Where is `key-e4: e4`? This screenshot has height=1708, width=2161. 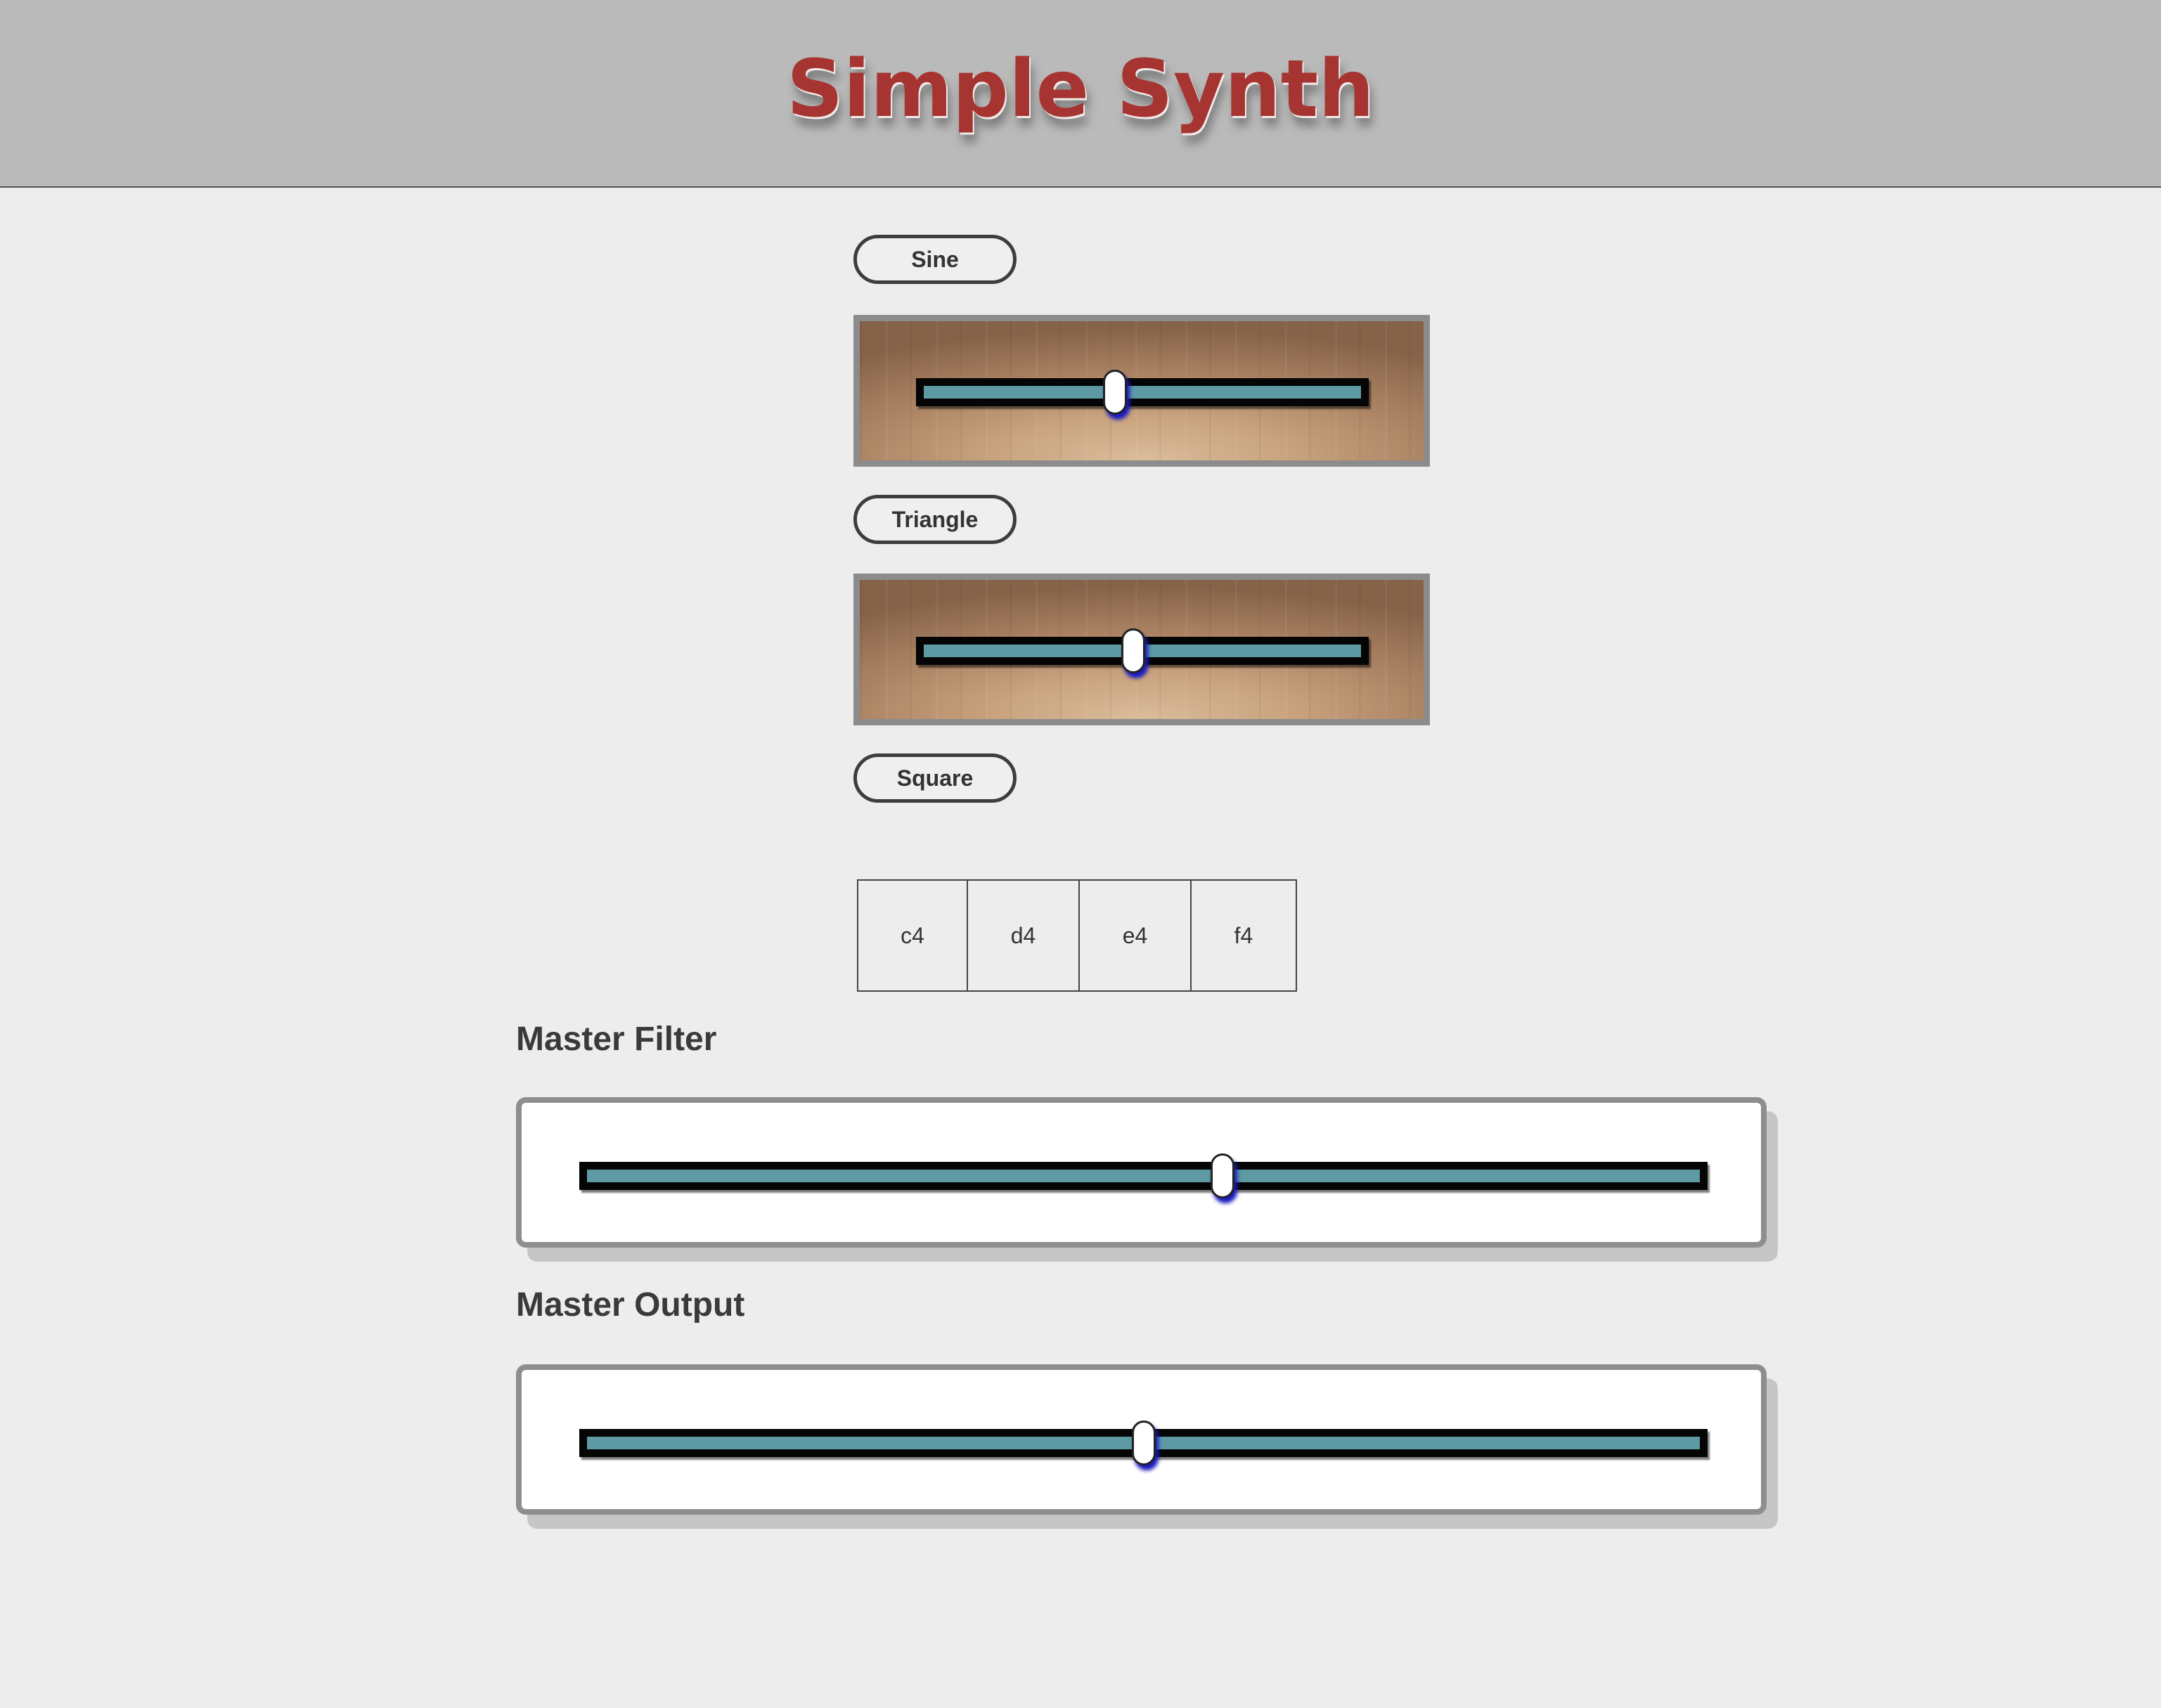 key-e4: e4 is located at coordinates (1135, 935).